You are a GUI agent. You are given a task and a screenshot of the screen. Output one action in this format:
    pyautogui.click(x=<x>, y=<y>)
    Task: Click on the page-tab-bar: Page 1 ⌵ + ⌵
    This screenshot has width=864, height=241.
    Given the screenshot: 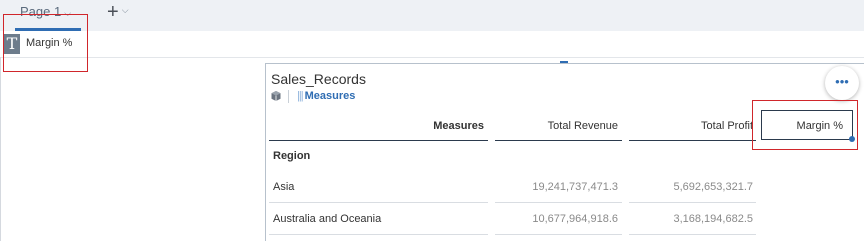 What is the action you would take?
    pyautogui.click(x=432, y=15)
    